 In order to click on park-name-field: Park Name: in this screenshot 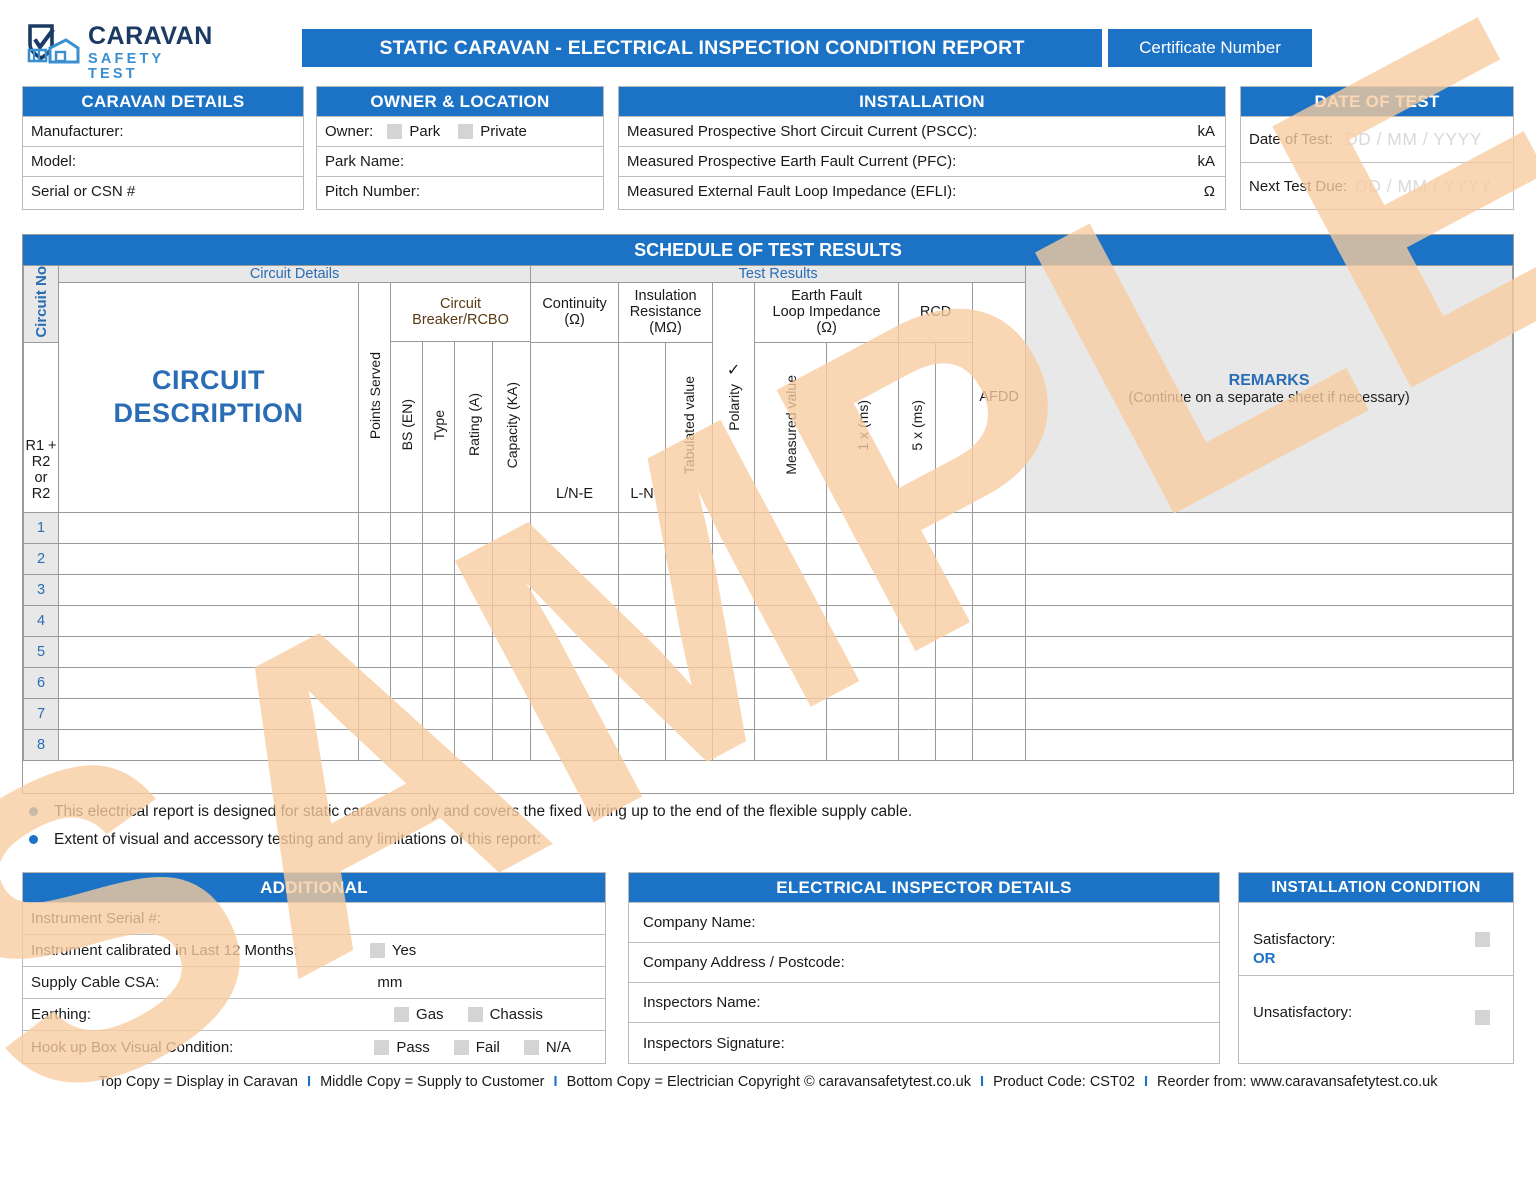, I will do `click(460, 161)`.